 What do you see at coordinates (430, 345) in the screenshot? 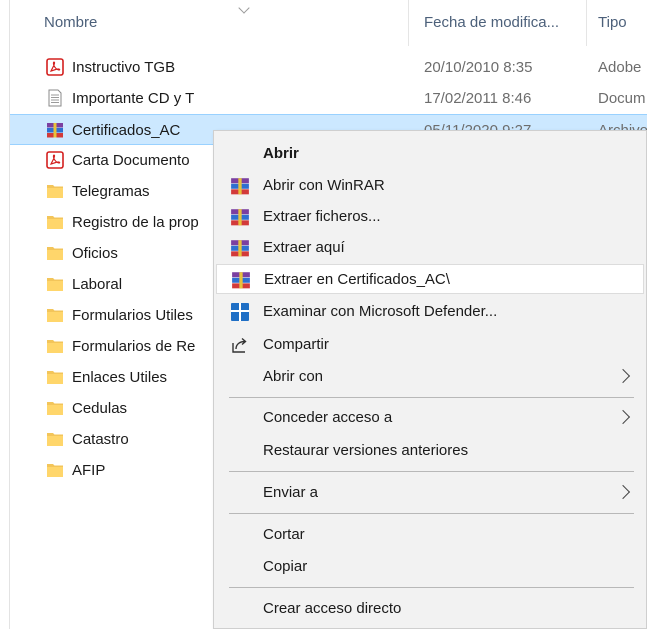
I see `menu-item-compartir: Compartir` at bounding box center [430, 345].